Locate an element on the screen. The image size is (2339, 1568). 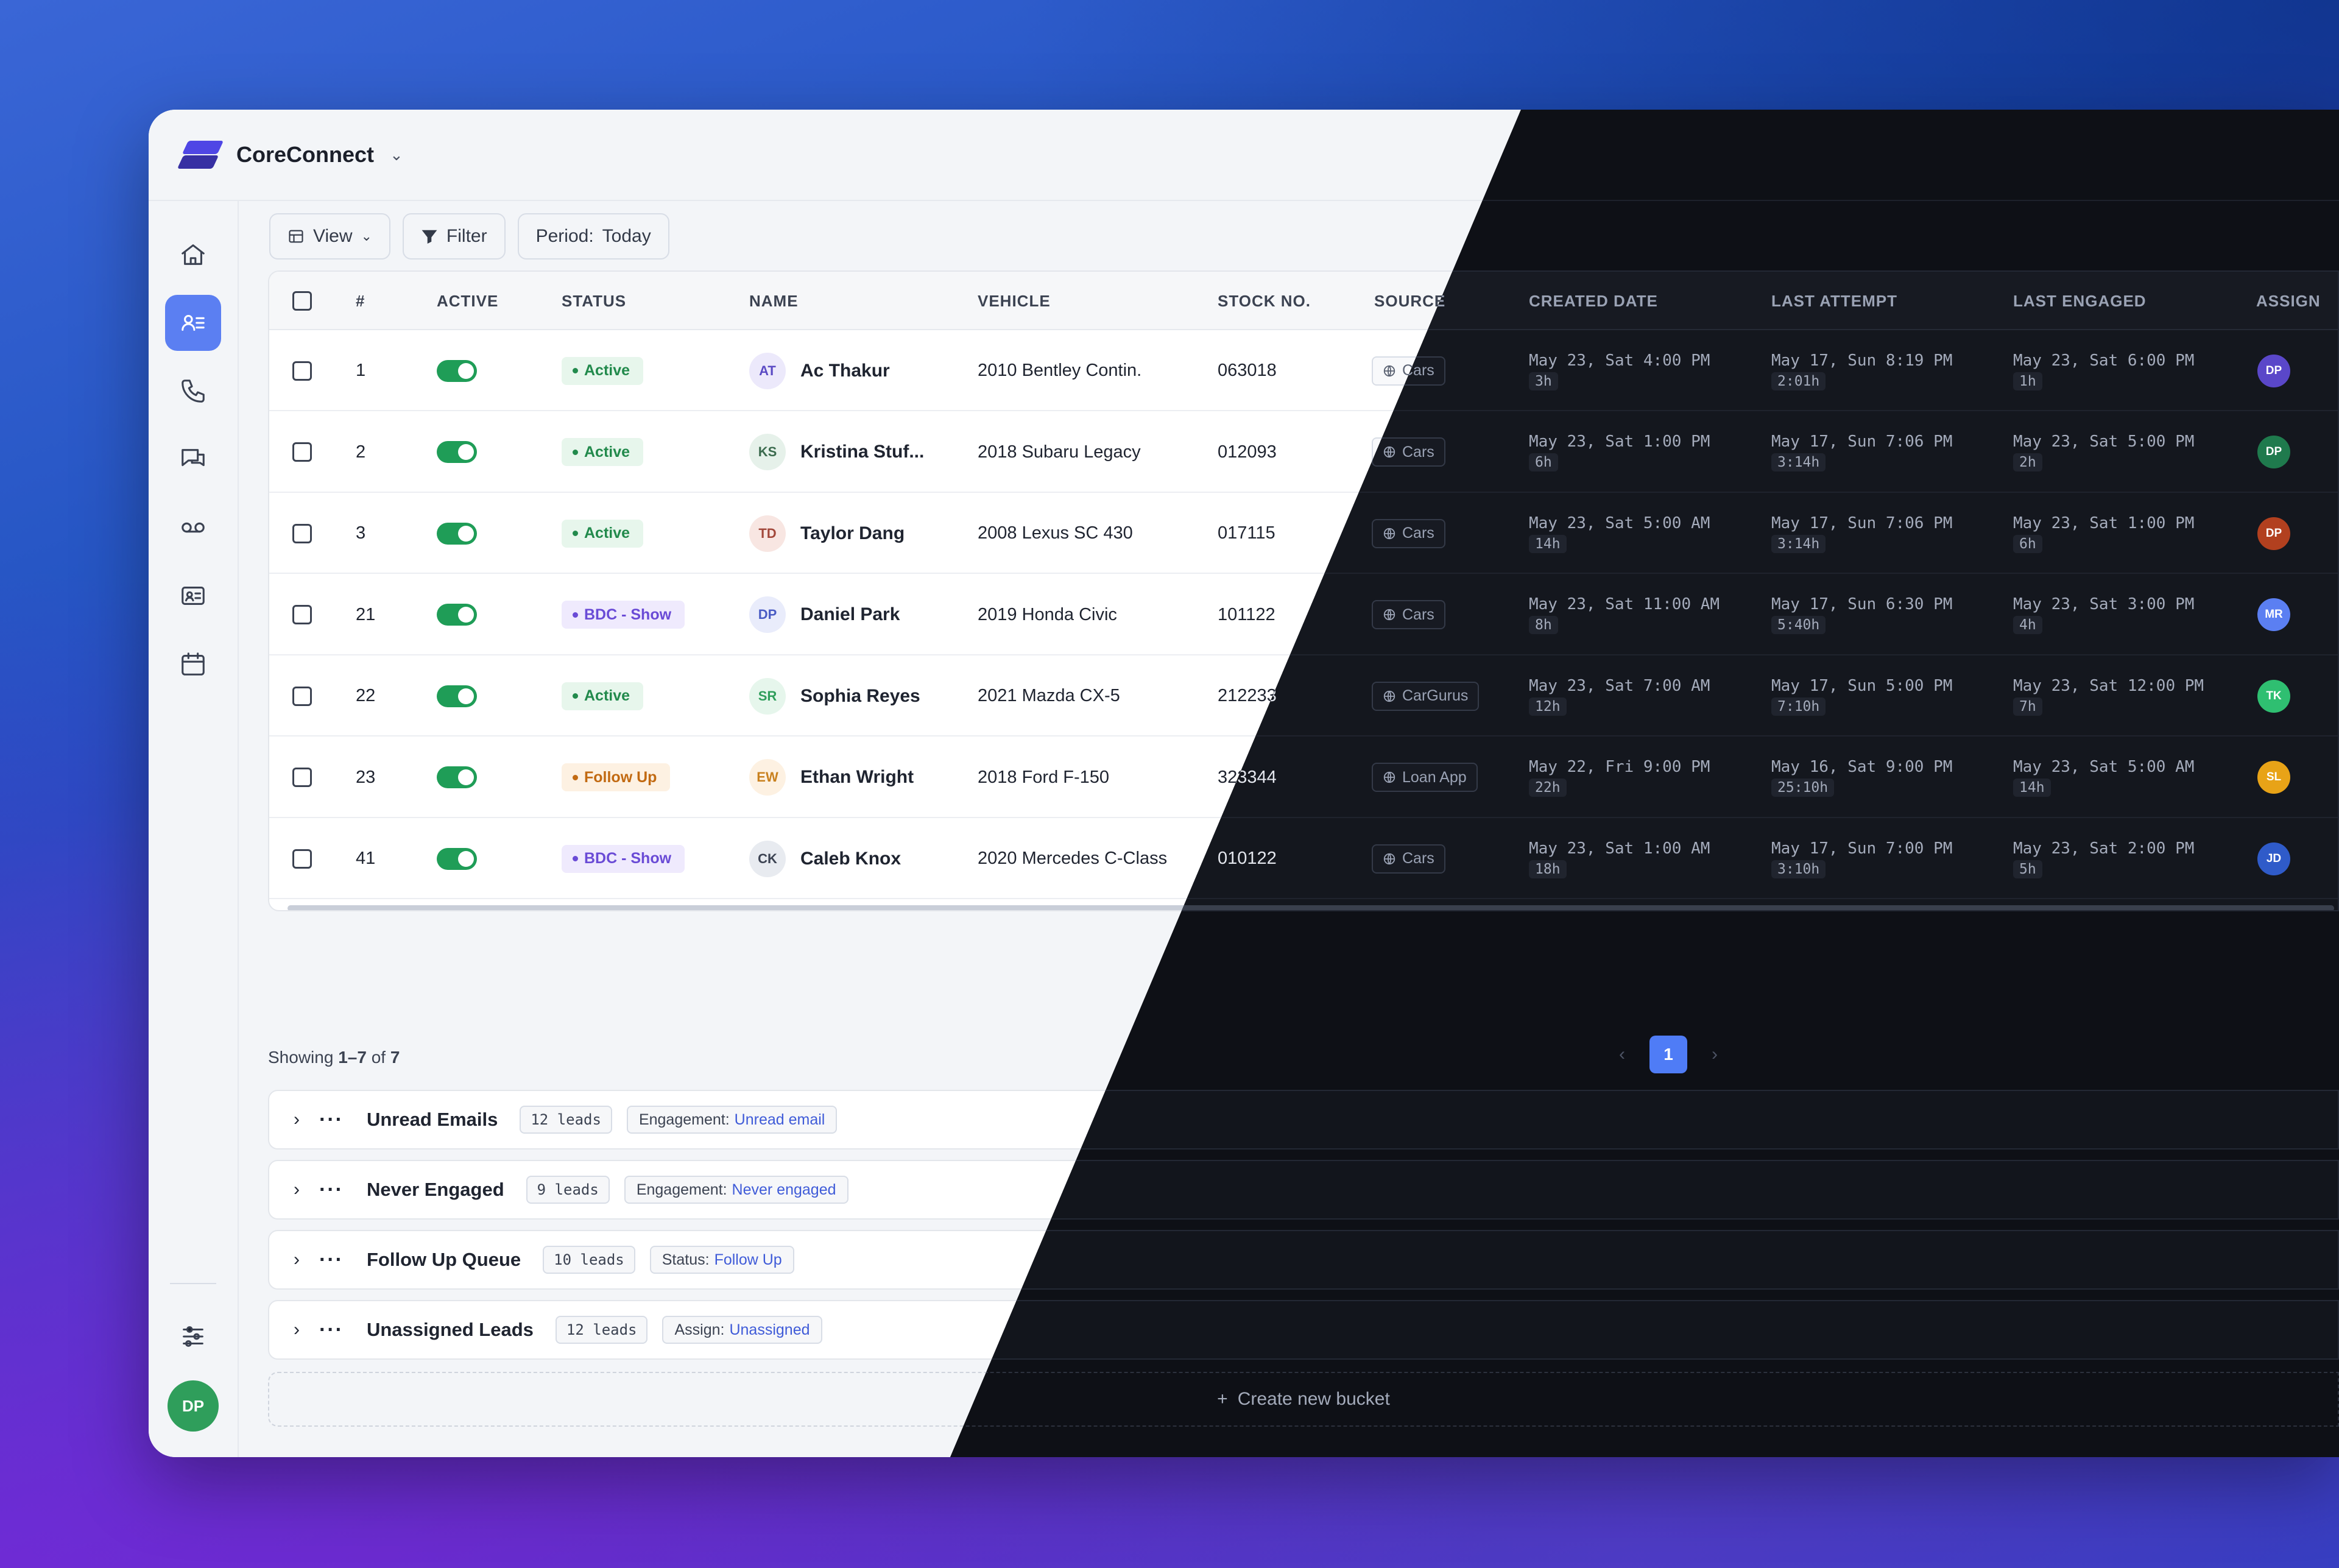
lead-name-link: Sophia Reyes is located at coordinates (860, 696).